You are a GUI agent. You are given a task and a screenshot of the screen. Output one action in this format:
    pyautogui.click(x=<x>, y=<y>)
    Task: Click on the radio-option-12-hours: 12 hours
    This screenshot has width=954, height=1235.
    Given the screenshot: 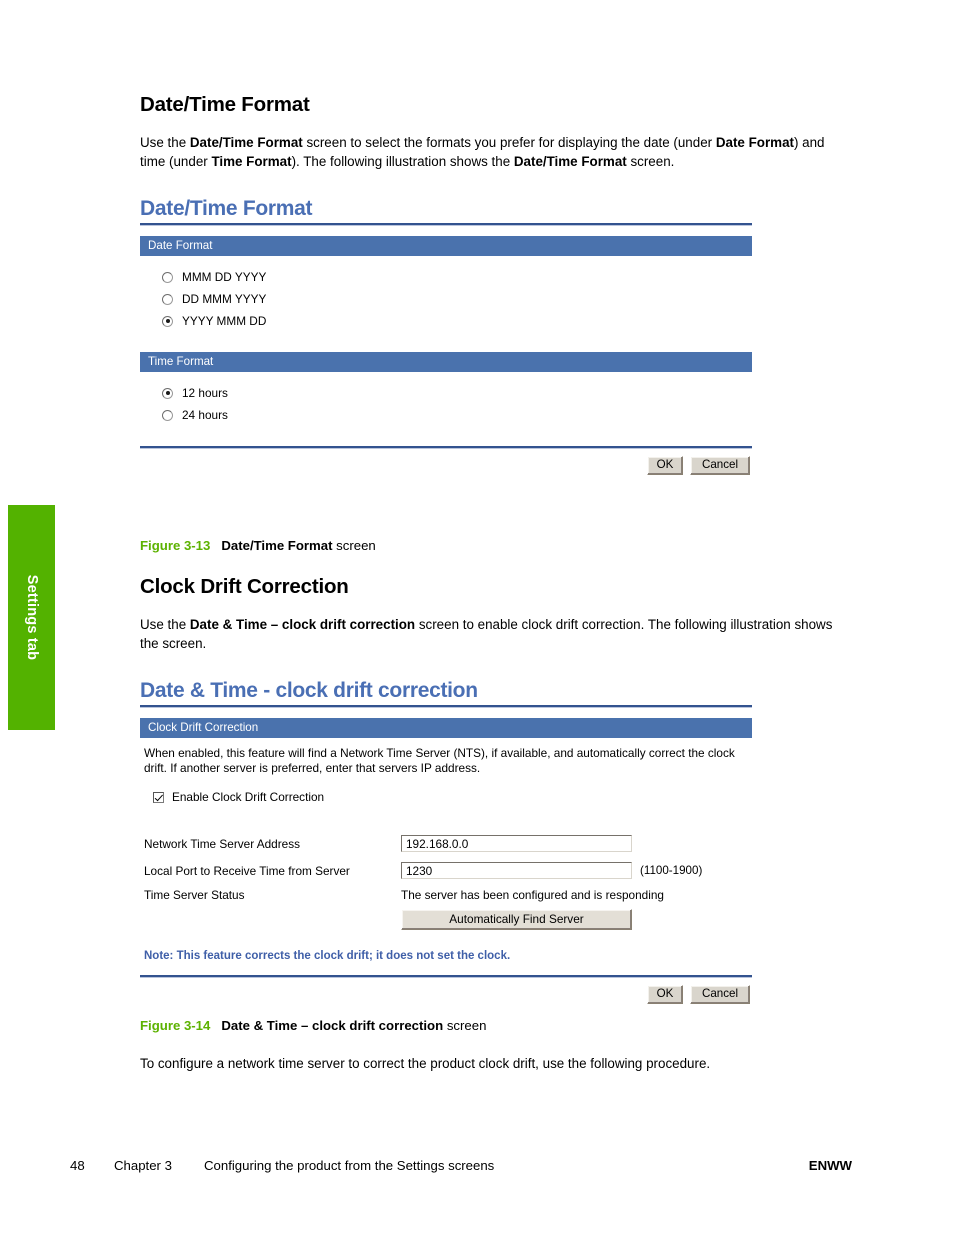 What is the action you would take?
    pyautogui.click(x=457, y=393)
    